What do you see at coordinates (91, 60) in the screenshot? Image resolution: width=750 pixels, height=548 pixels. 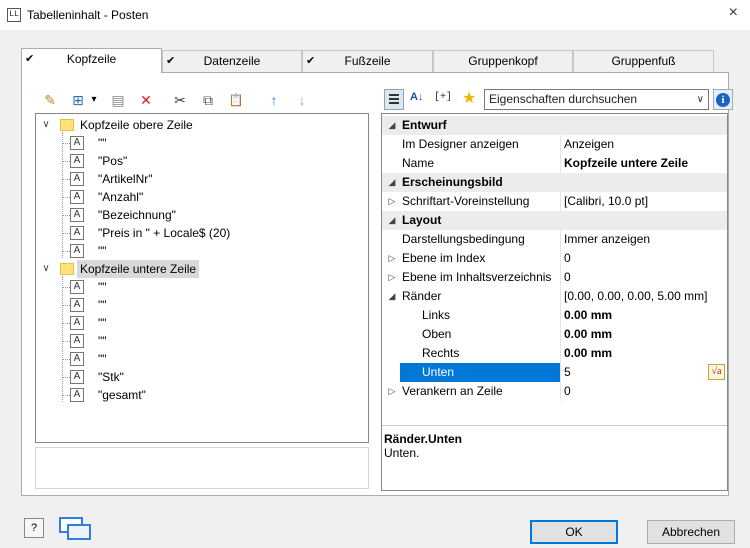 I see `tab-kopfzeile: ✔ Kopfzeile` at bounding box center [91, 60].